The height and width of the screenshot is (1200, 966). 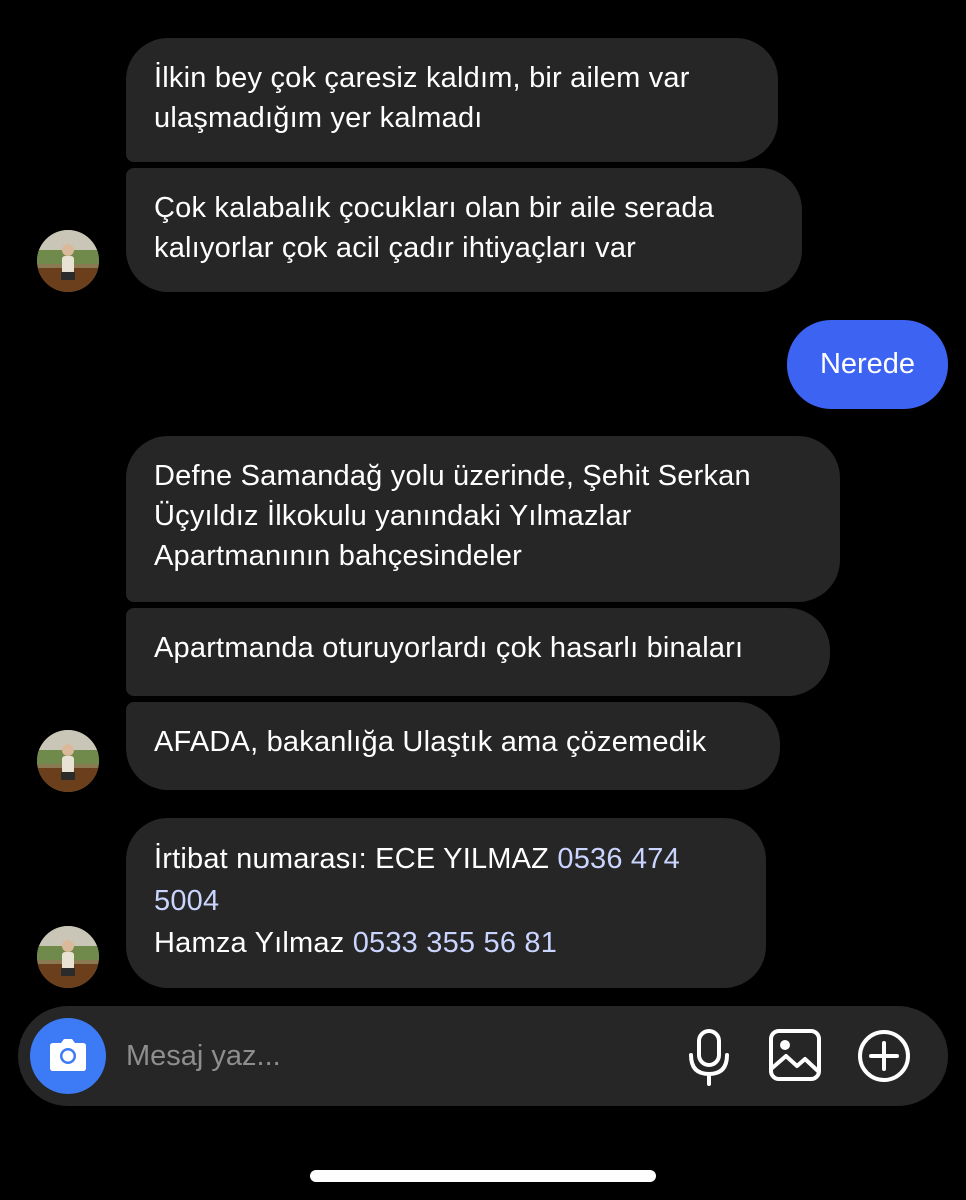 I want to click on camera-icon, so click(x=68, y=1055).